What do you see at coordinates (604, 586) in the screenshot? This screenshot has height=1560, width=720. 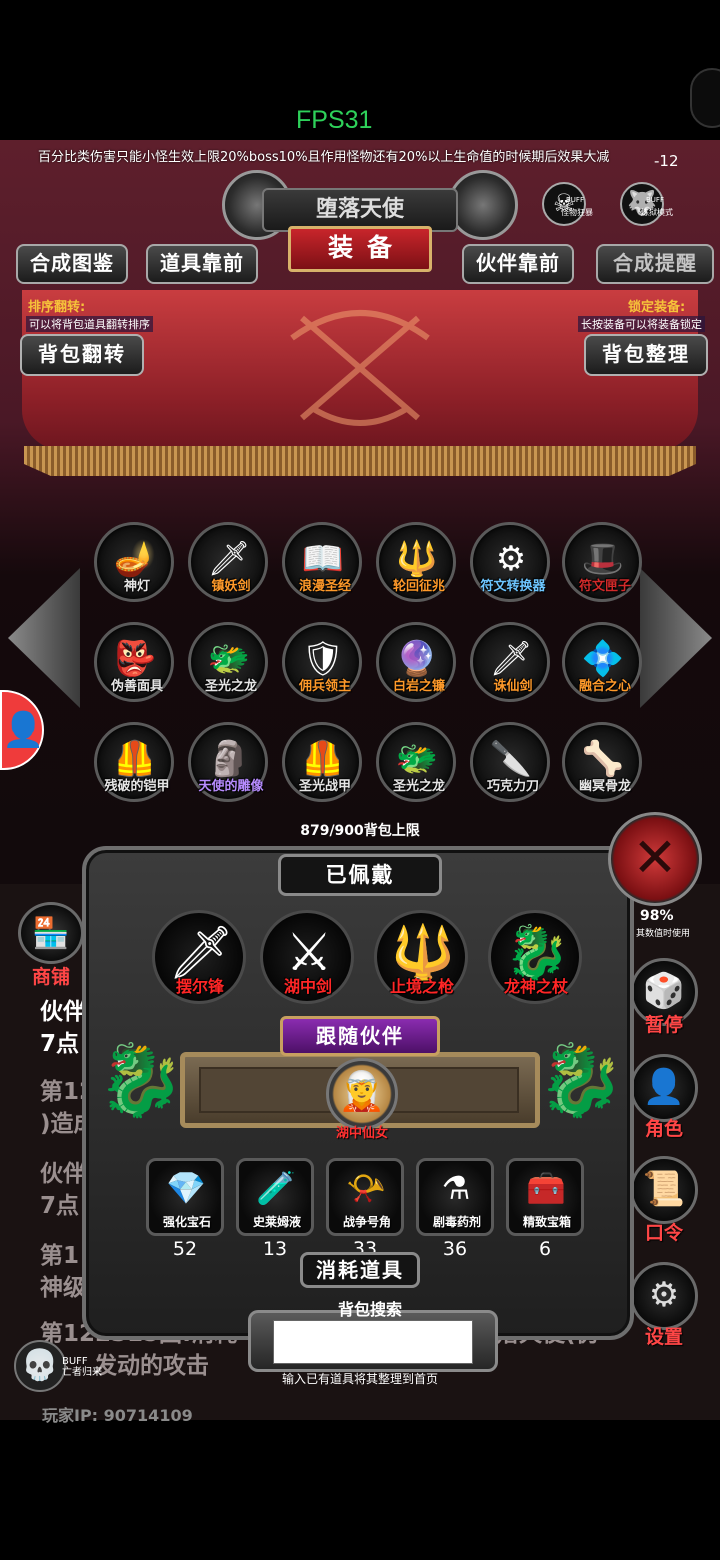 I see `item-name: 符文匣子` at bounding box center [604, 586].